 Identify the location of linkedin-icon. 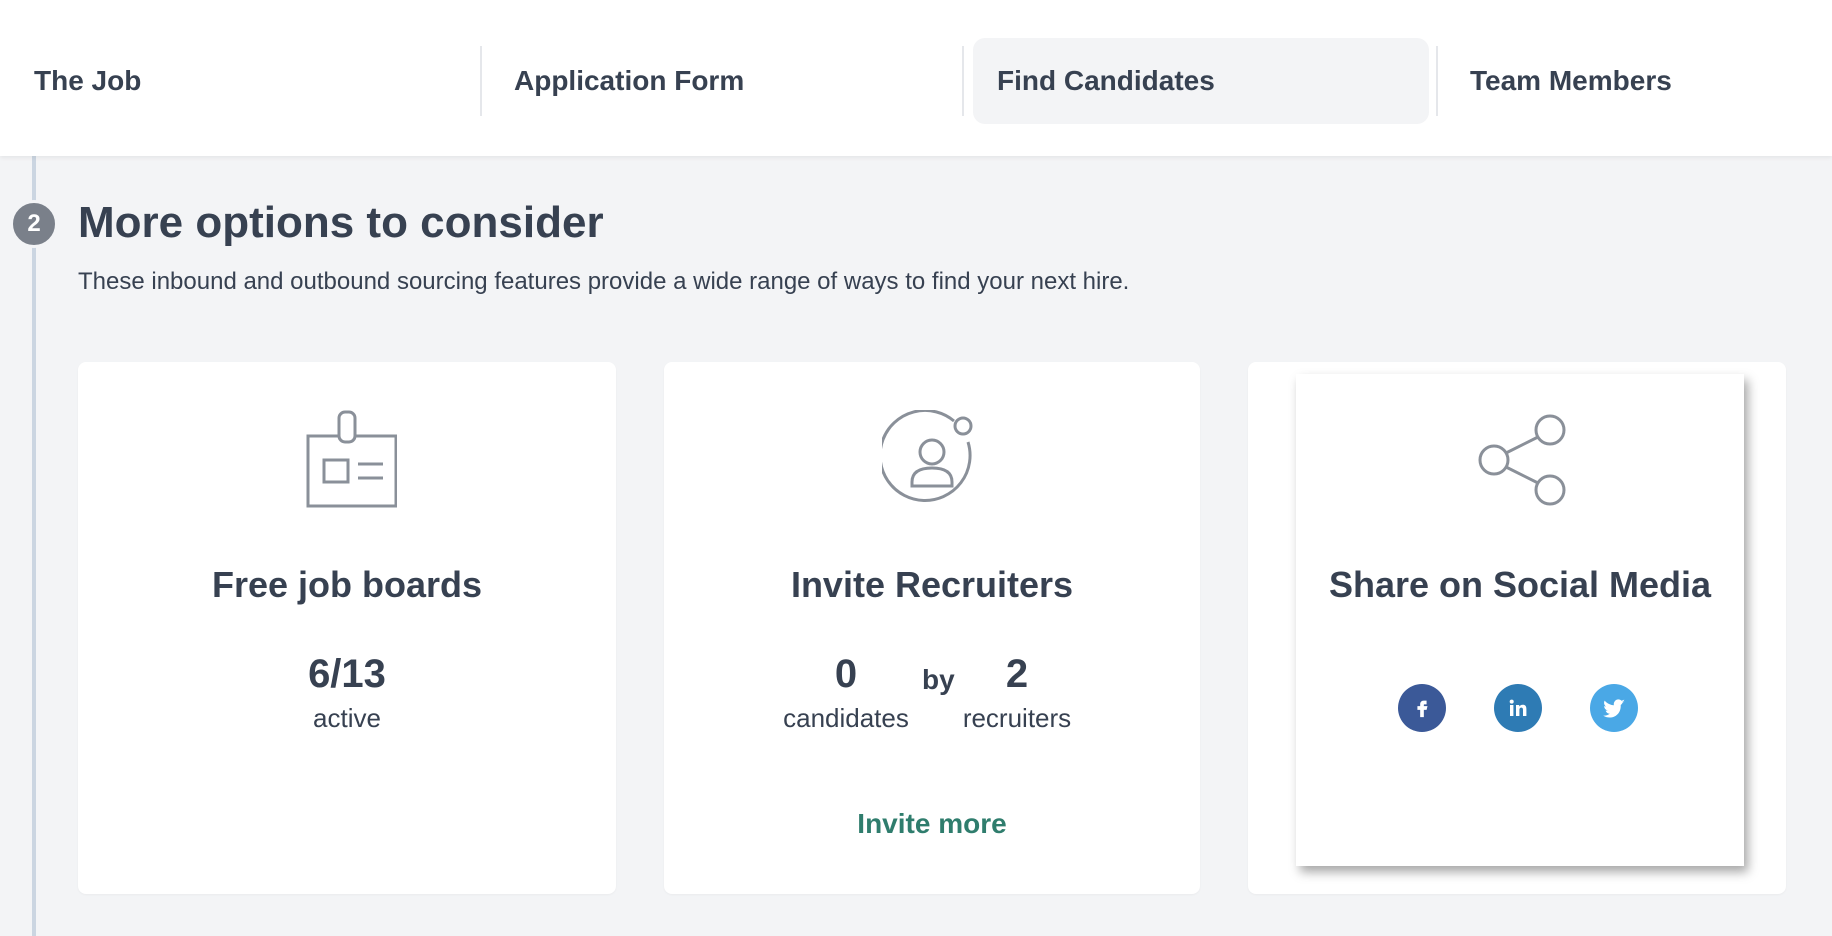
(1518, 707).